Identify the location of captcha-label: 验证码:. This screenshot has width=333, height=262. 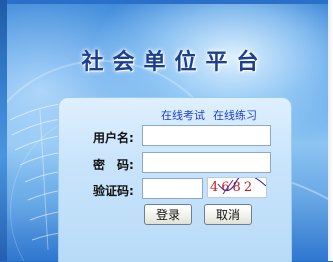
(113, 191).